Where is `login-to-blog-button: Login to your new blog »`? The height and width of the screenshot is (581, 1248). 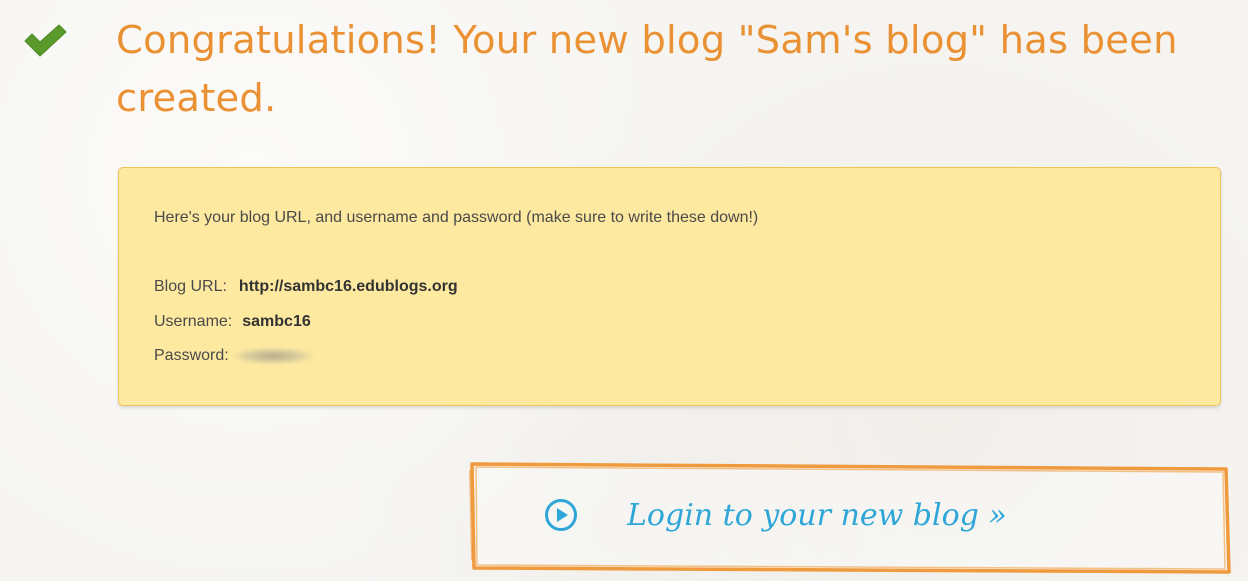 login-to-blog-button: Login to your new blog » is located at coordinates (849, 518).